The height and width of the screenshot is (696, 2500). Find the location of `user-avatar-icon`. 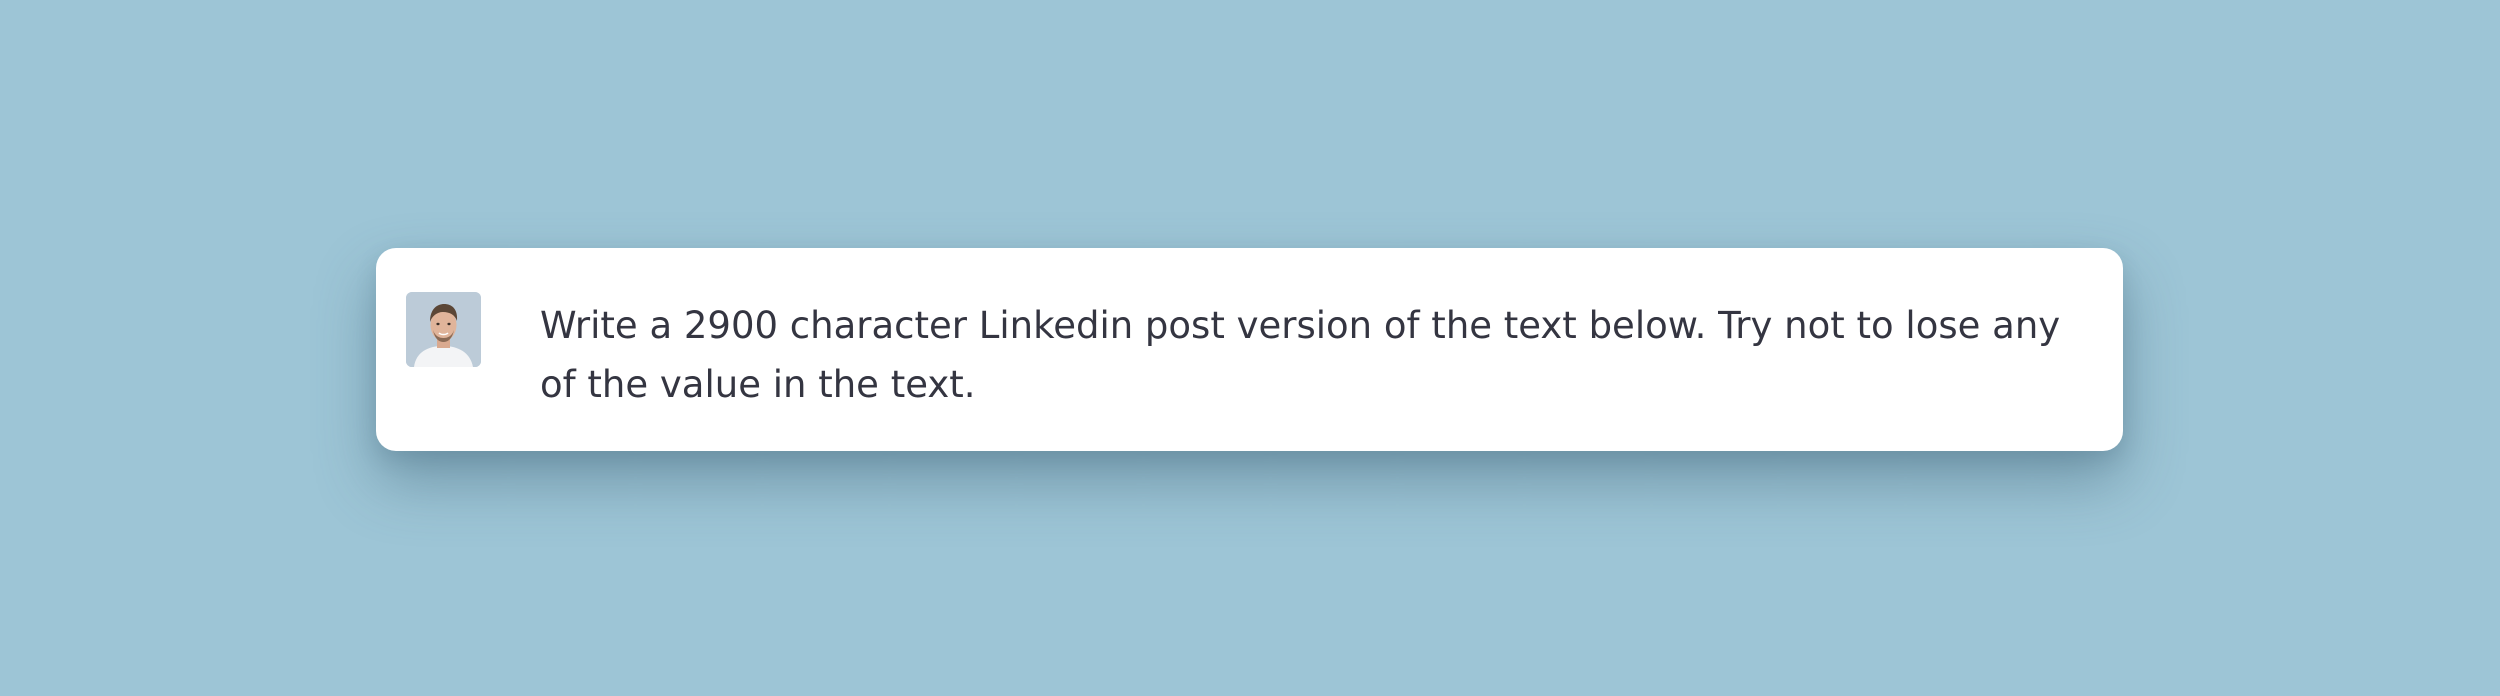

user-avatar-icon is located at coordinates (443, 329).